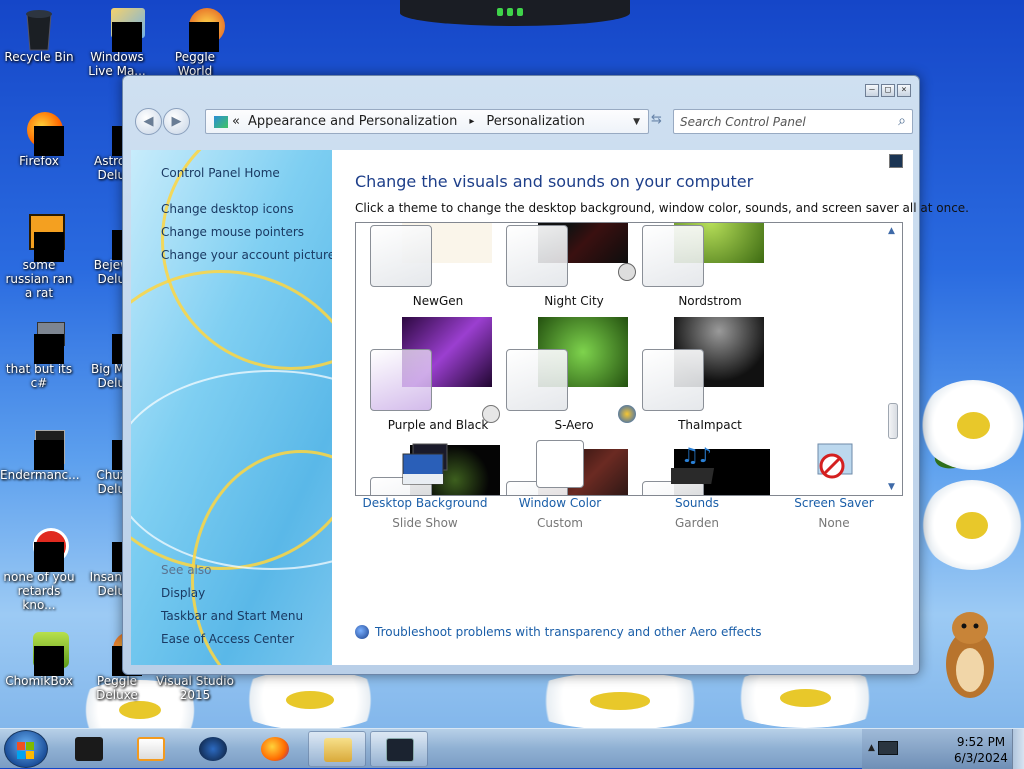 This screenshot has width=1024, height=769. Describe the element at coordinates (710, 301) in the screenshot. I see `theme-name: Nordstrom` at that location.